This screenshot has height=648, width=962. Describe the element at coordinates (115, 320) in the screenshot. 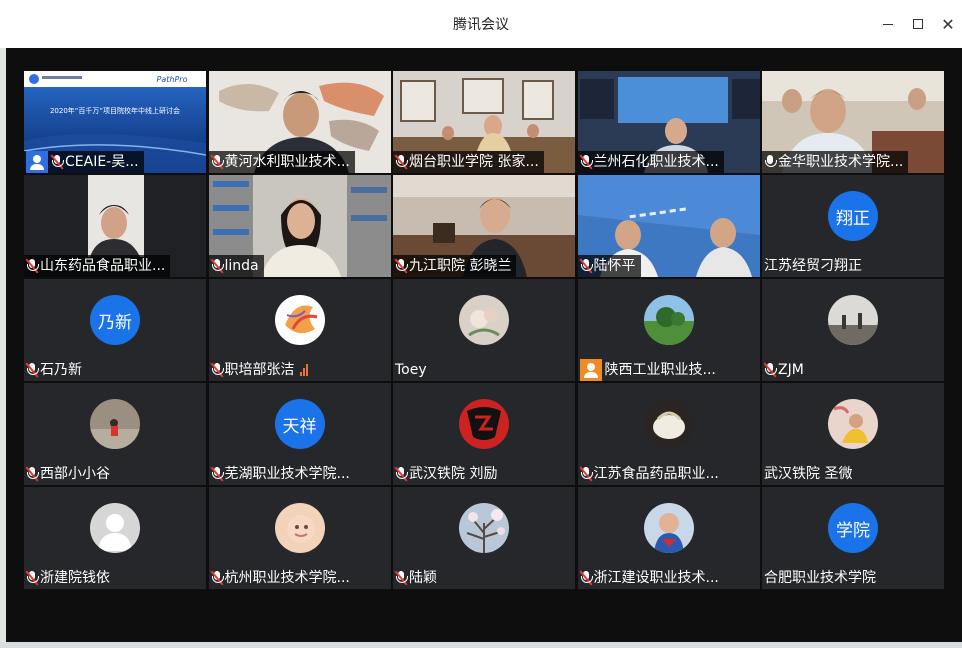

I see `avatar: 乃新` at that location.